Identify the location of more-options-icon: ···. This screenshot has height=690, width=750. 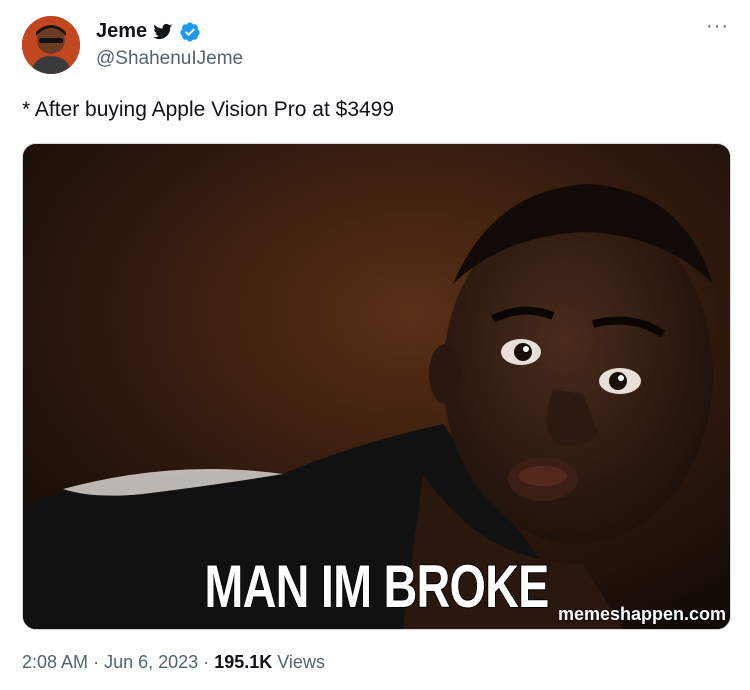
(717, 26).